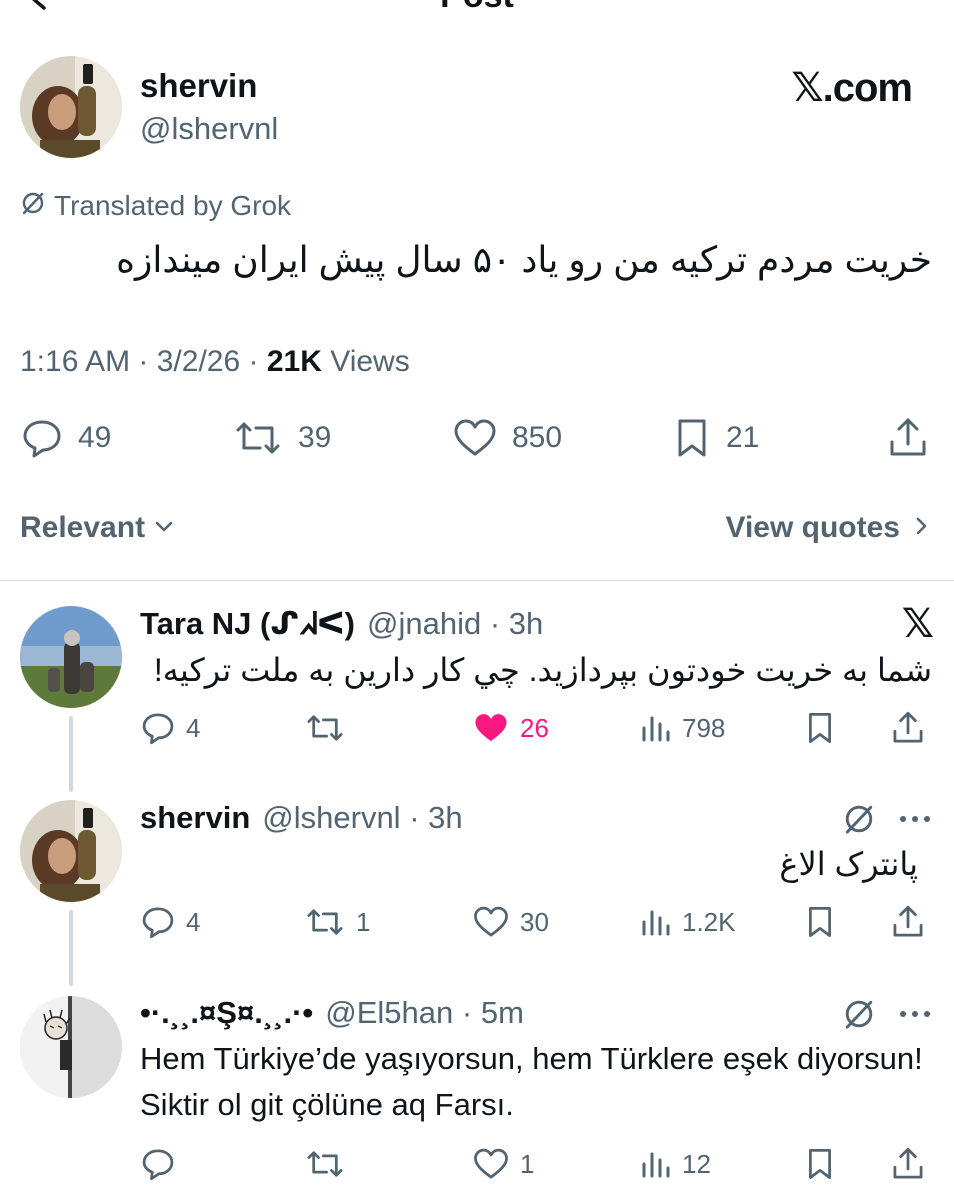 The image size is (954, 1200). Describe the element at coordinates (209, 129) in the screenshot. I see `author-handle: @lshervnl` at that location.